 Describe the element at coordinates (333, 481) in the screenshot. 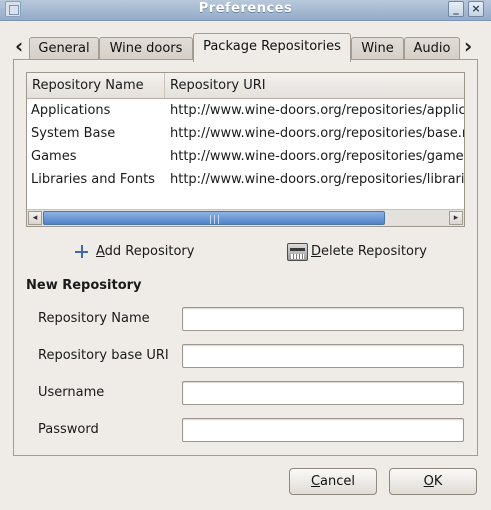

I see `cancel-button: Cancel` at that location.